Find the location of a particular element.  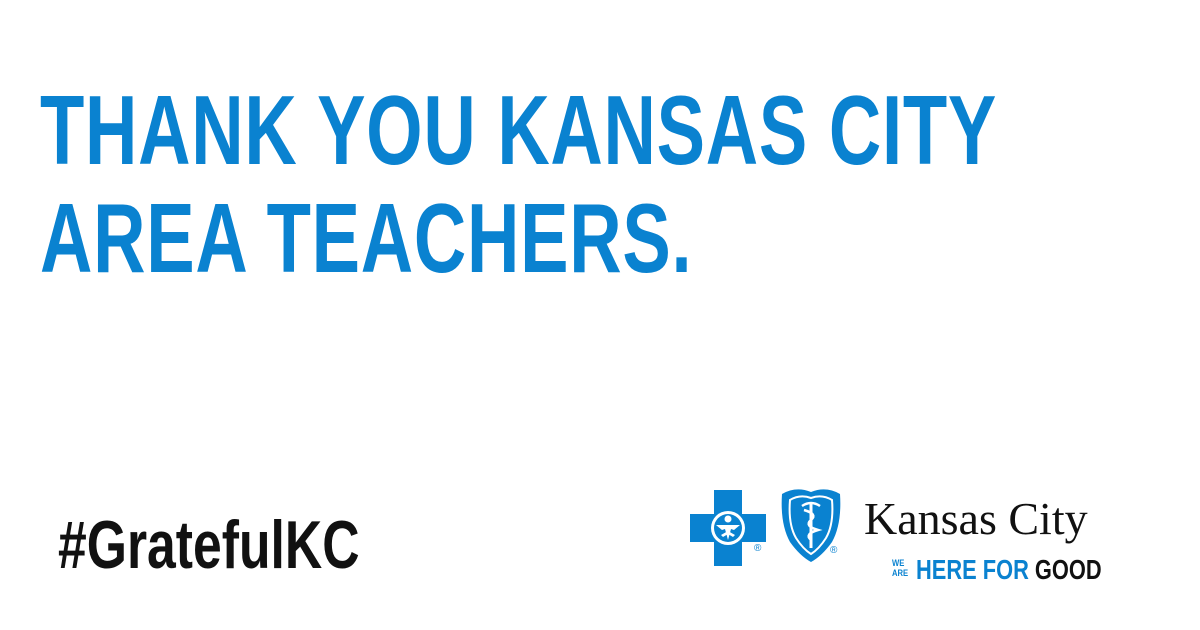

tagline-good: GOOD is located at coordinates (1068, 569).